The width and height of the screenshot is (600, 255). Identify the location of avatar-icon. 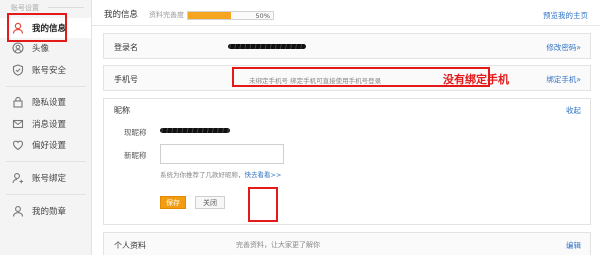
(18, 48).